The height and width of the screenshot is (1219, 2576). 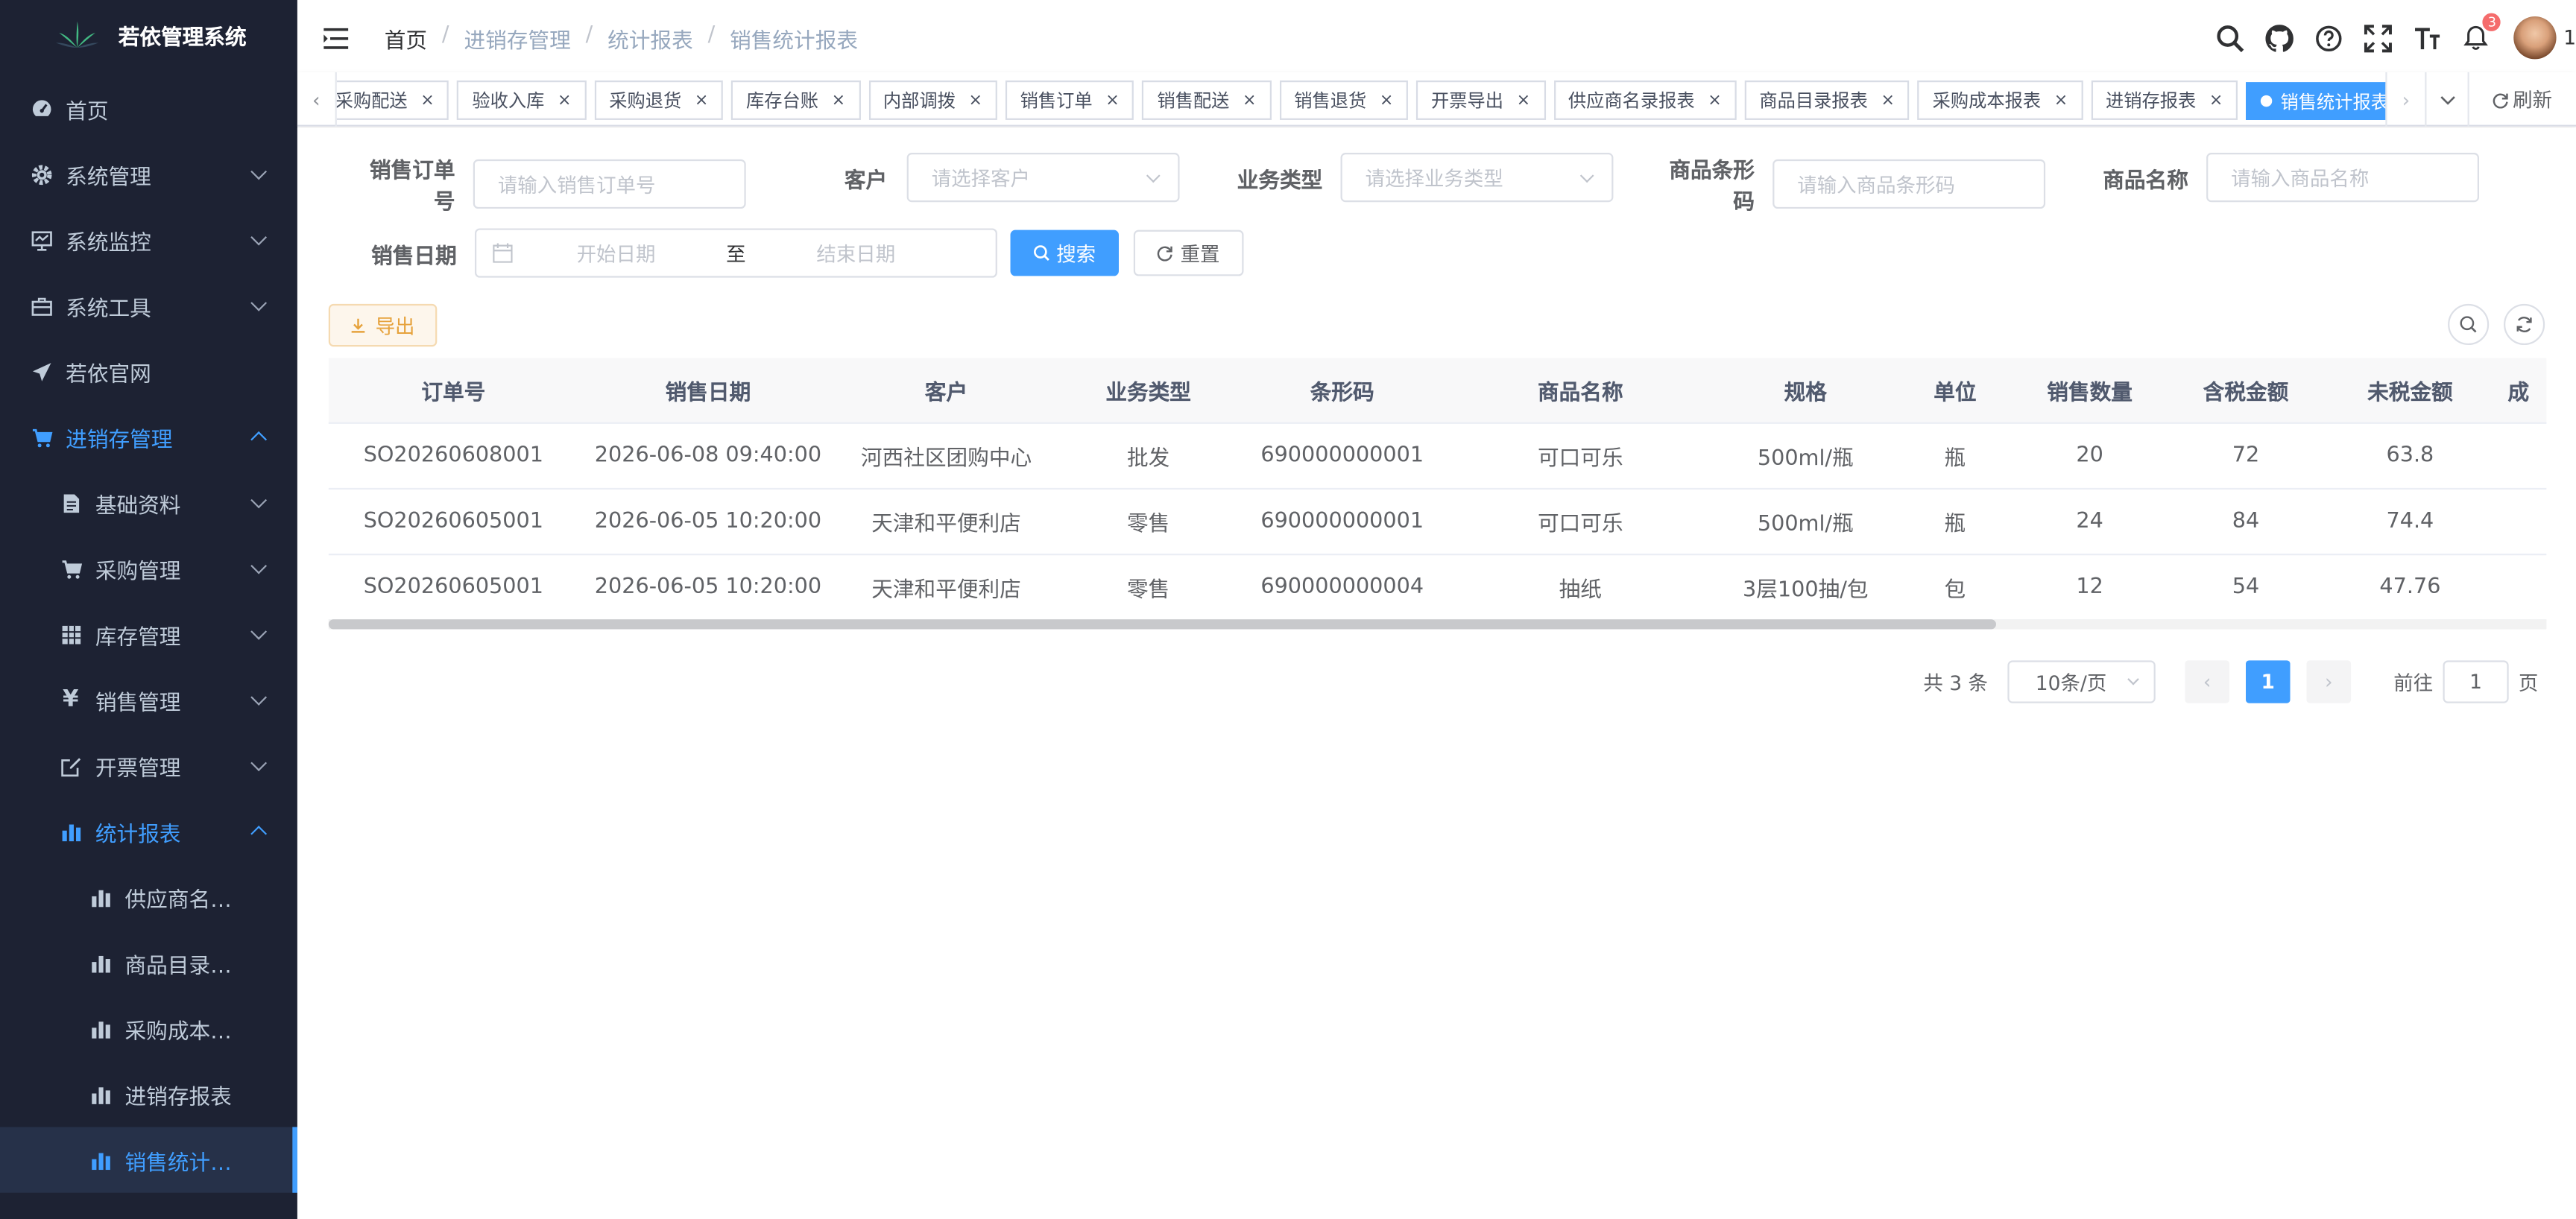 What do you see at coordinates (1827, 100) in the screenshot?
I see `tab-tag: 商品目录报表 ×` at bounding box center [1827, 100].